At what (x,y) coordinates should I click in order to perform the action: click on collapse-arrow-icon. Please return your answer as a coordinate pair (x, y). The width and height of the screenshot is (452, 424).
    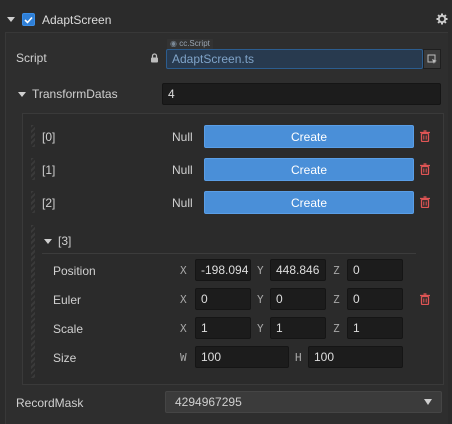
    Looking at the image, I should click on (11, 19).